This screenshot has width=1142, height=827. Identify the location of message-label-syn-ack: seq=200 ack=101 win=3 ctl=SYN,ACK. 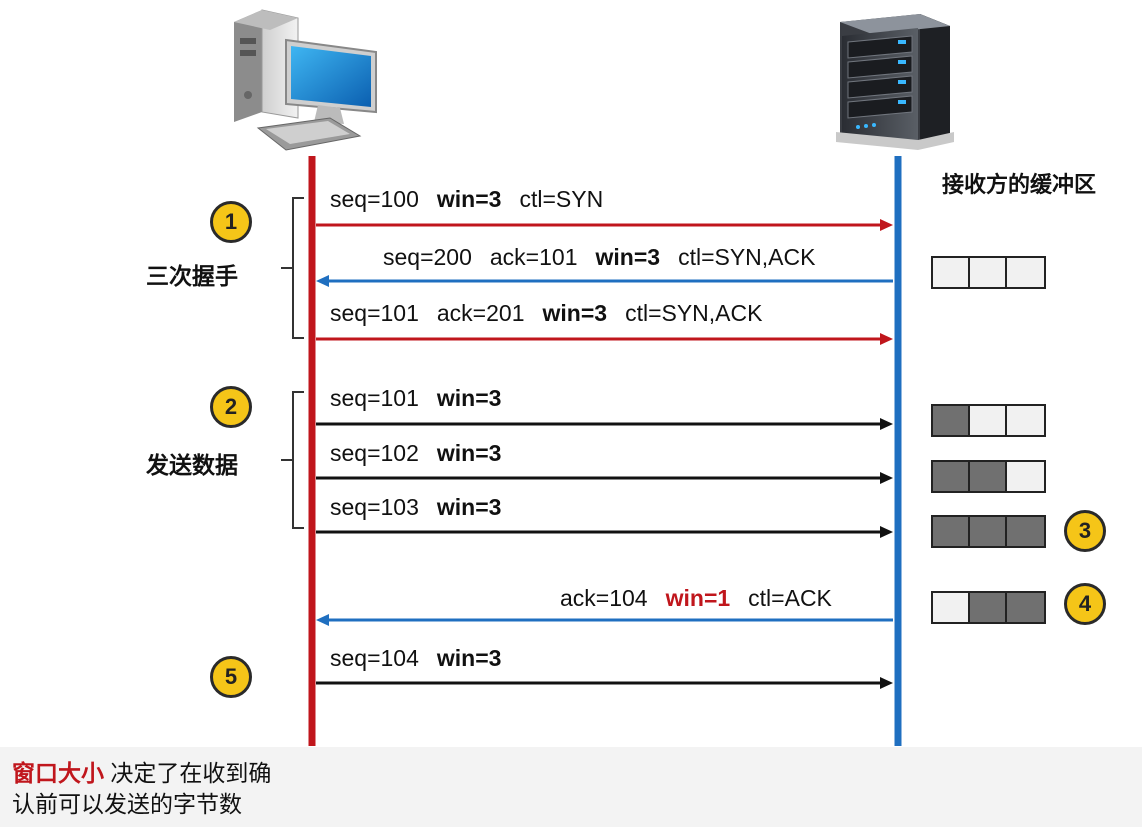
(599, 257).